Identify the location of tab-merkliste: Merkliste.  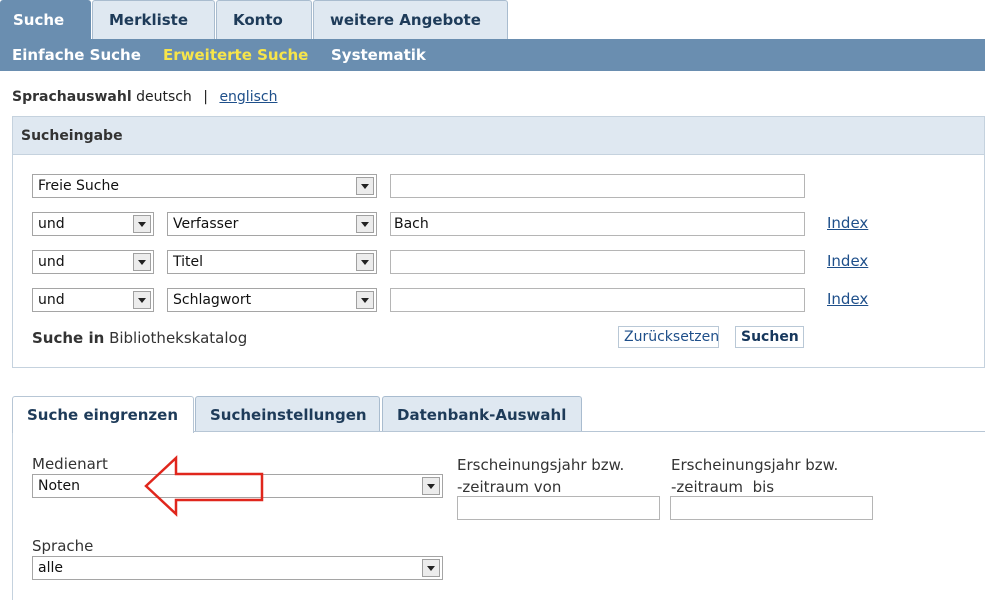
(153, 19).